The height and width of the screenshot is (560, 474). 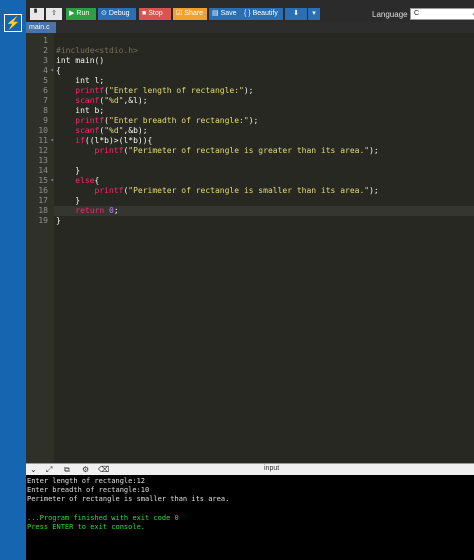 I want to click on file-tab-bar: main.c, so click(x=250, y=27).